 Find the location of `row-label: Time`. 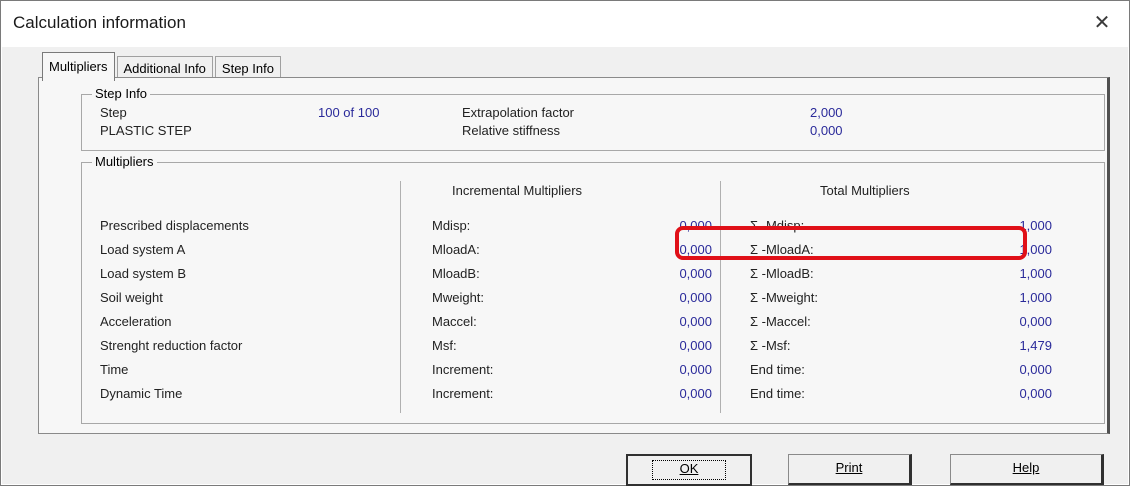

row-label: Time is located at coordinates (114, 369).